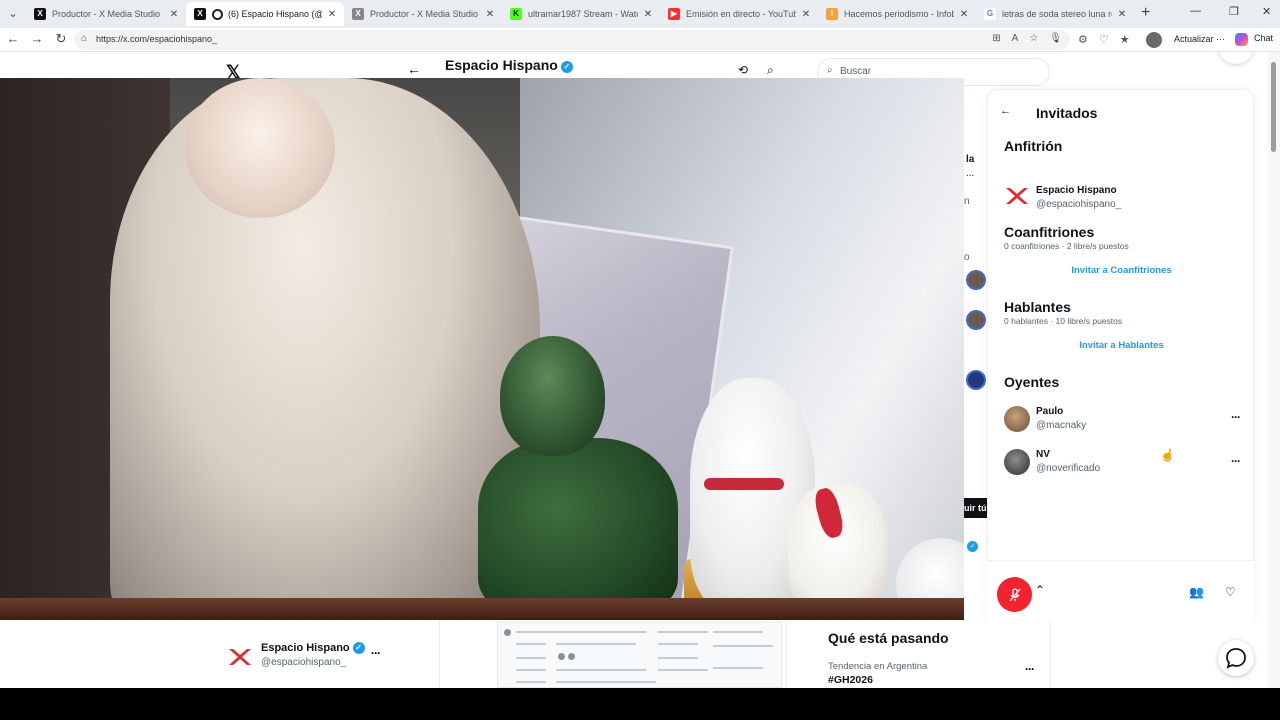 This screenshot has width=1280, height=720. I want to click on peek-text: la, so click(970, 159).